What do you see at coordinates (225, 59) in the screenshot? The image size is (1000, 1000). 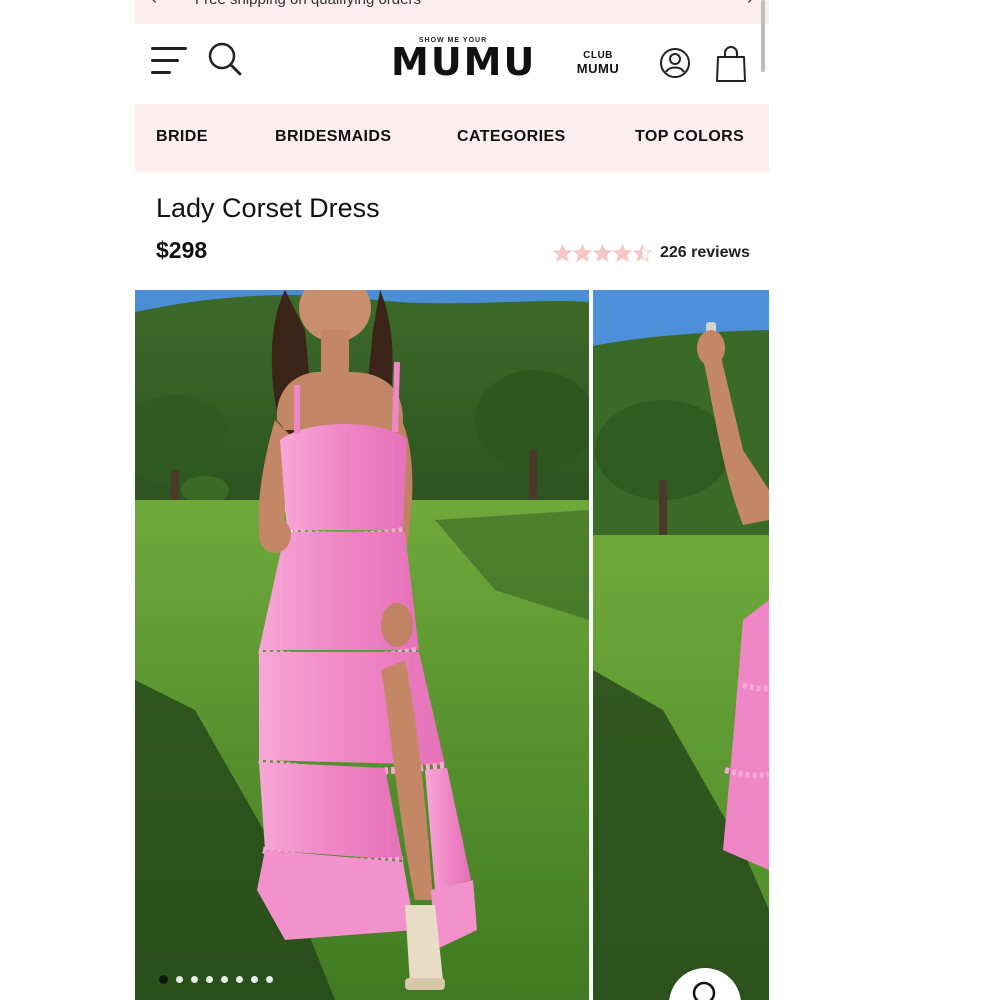 I see `search-icon` at bounding box center [225, 59].